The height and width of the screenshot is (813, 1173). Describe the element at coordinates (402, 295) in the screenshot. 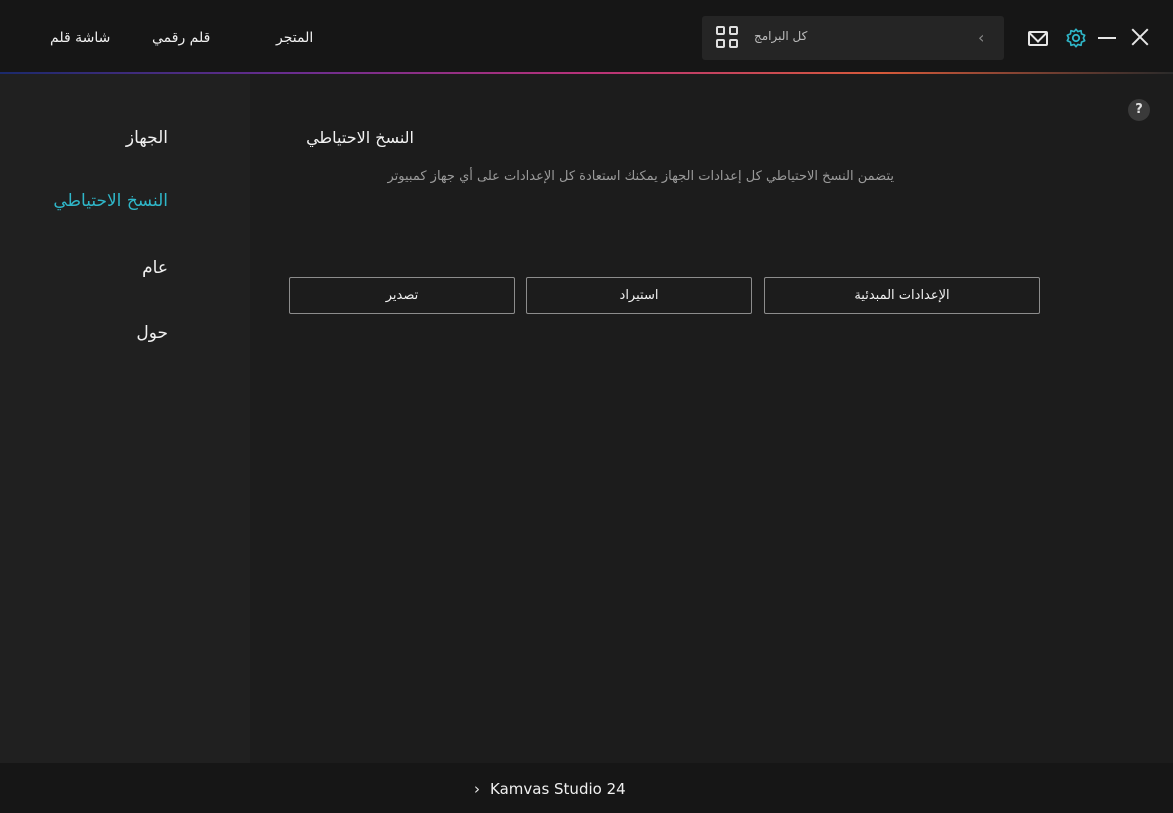

I see `export-button: تصدير` at that location.